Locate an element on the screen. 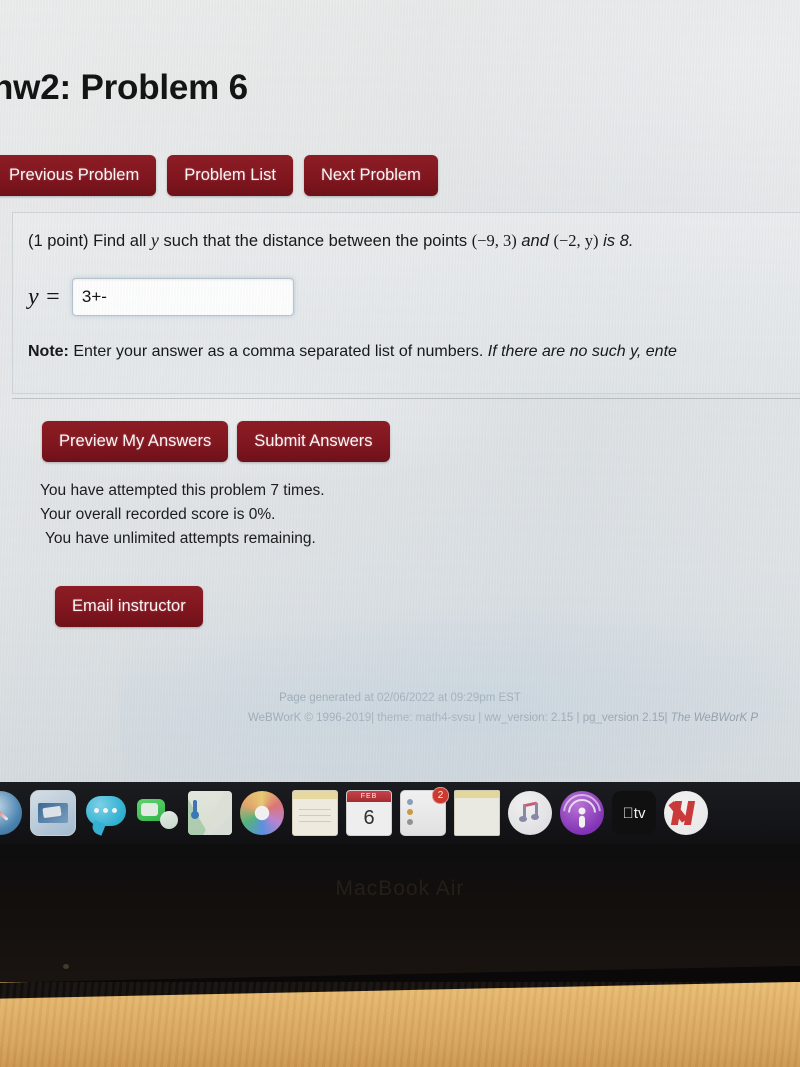 Image resolution: width=800 pixels, height=1067 pixels. calendar-icon: FEB 6 is located at coordinates (369, 813).